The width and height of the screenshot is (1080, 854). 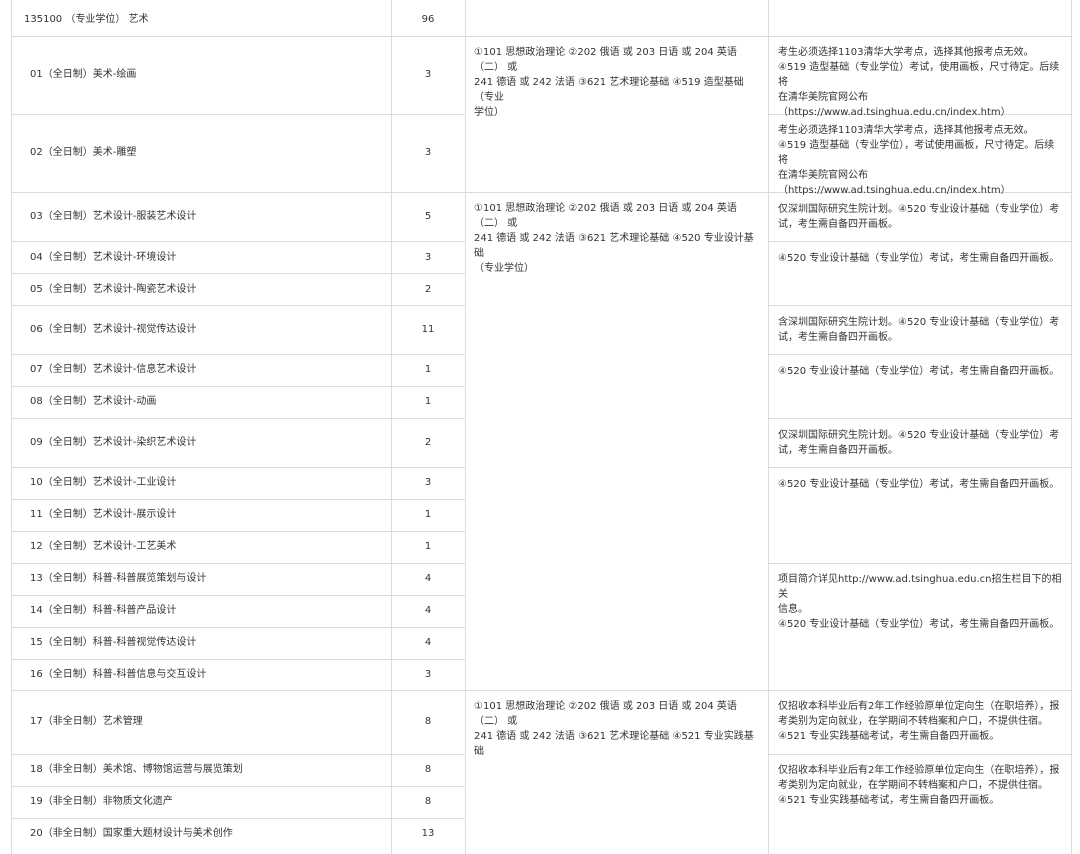 I want to click on major-name: 13（全日制）科普-科普展览策划与设计, so click(x=118, y=578).